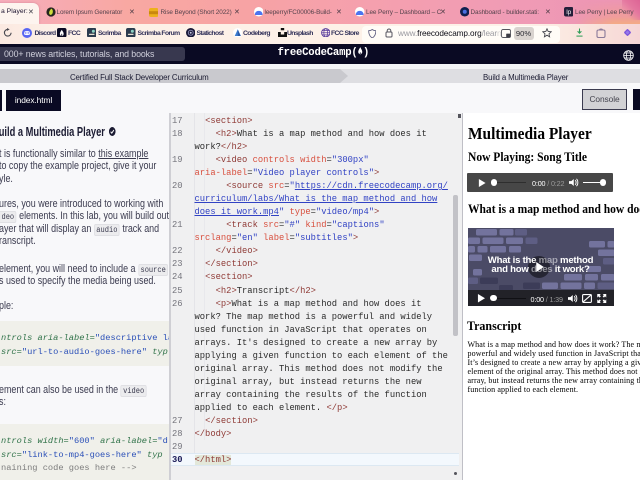 Image resolution: width=640 pixels, height=480 pixels. Describe the element at coordinates (568, 13) in the screenshot. I see `svg-text: lp` at that location.